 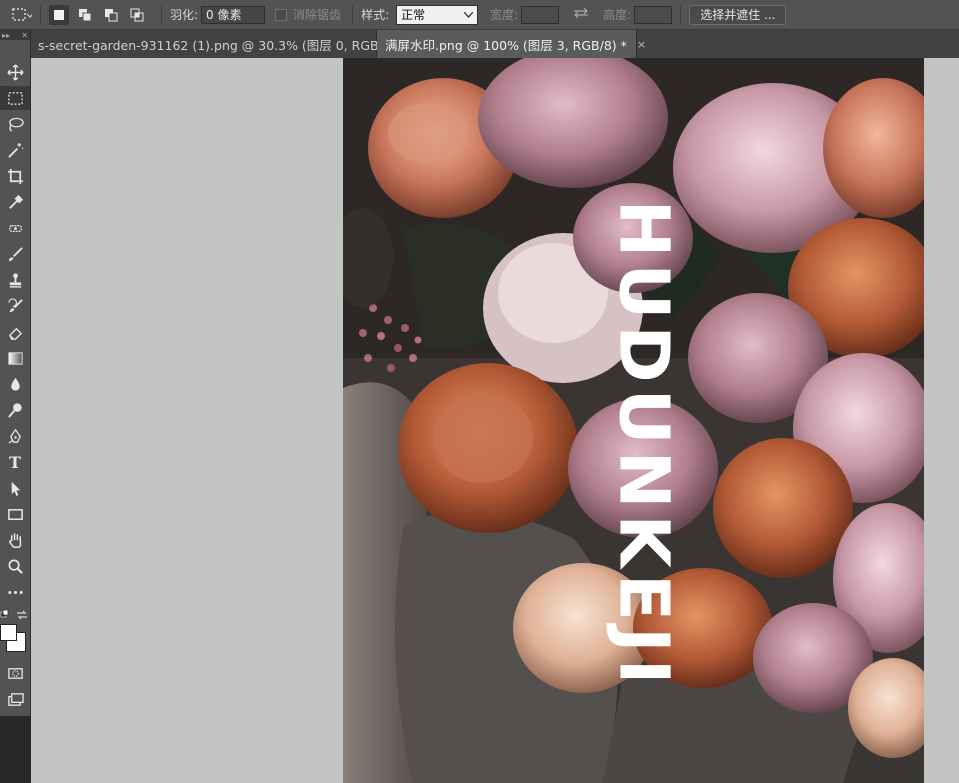 I want to click on arrow-cursor-icon, so click(x=15, y=488).